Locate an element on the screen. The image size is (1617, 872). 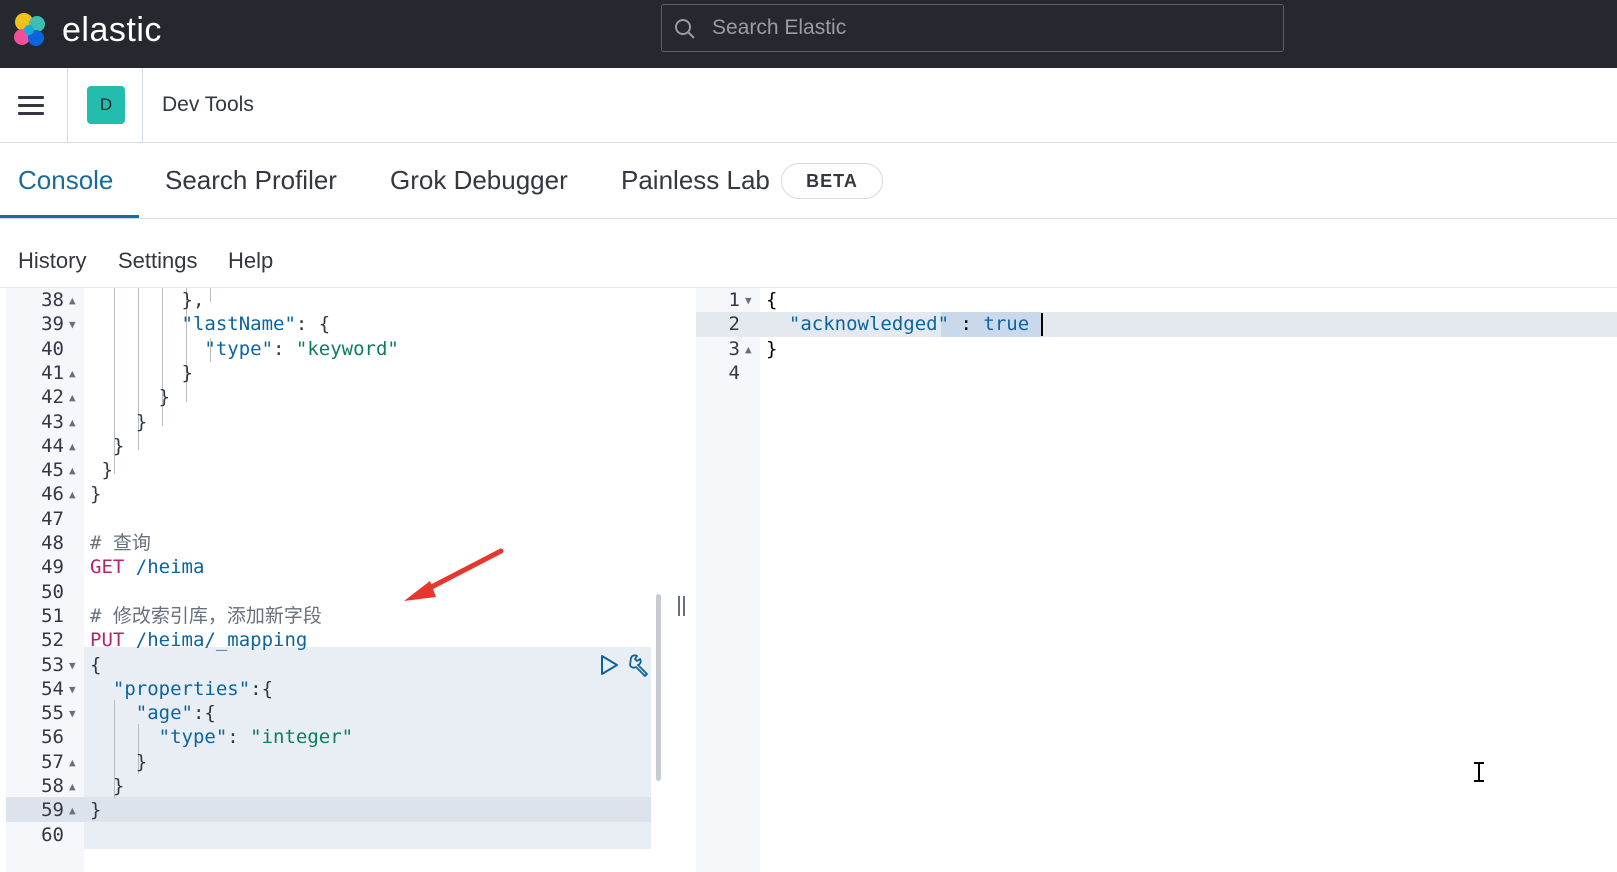
panel-resizer is located at coordinates (682, 606).